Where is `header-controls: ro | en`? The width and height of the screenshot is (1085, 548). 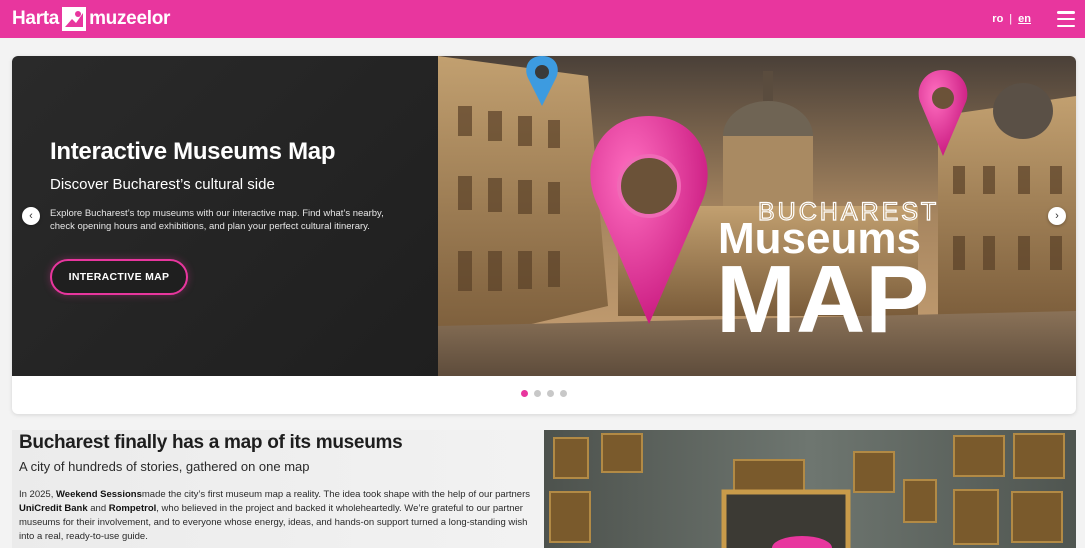
header-controls: ro | en is located at coordinates (1031, 19).